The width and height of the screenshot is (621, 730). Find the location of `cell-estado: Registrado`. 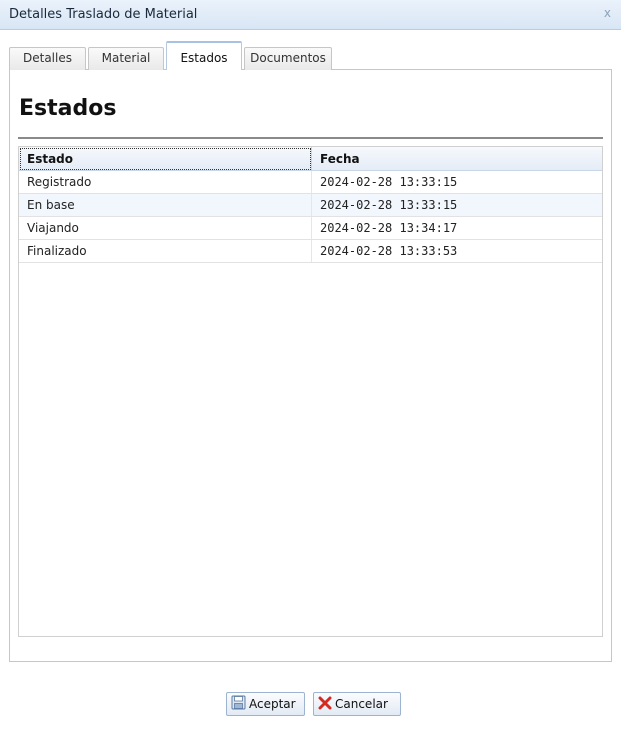

cell-estado: Registrado is located at coordinates (165, 182).